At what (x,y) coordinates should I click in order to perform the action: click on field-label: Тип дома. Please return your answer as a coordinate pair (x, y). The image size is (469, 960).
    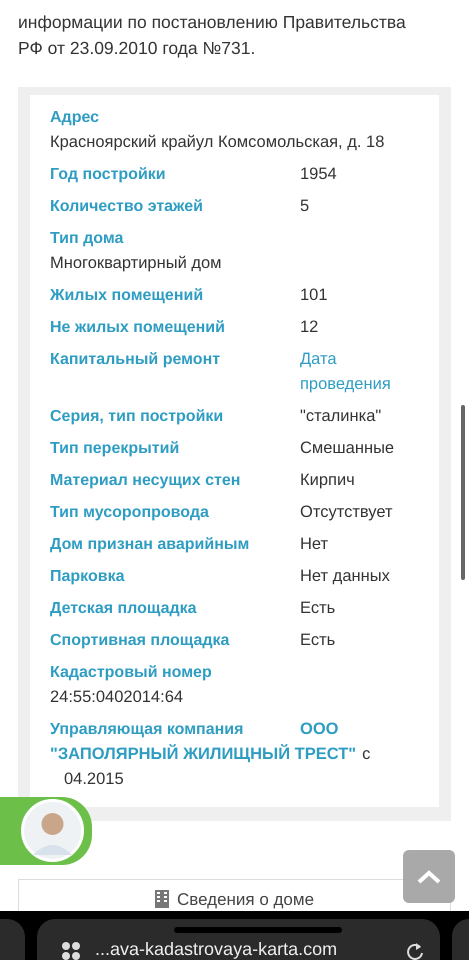
    Looking at the image, I should click on (87, 238).